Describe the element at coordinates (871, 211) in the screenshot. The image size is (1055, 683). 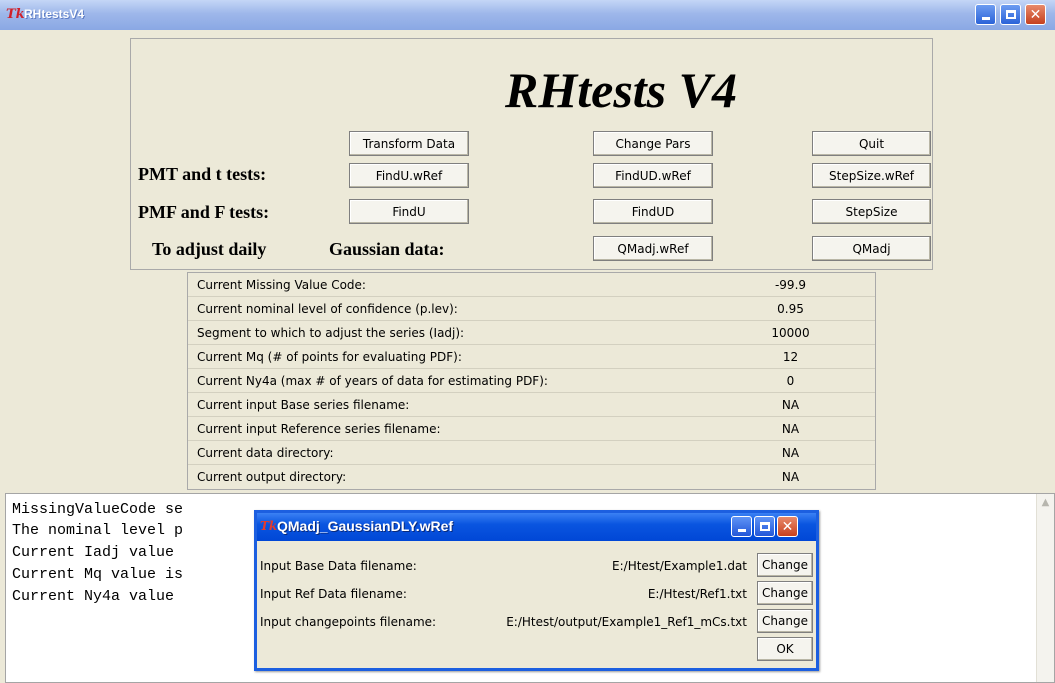
I see `stepsize-button: StepSize` at that location.